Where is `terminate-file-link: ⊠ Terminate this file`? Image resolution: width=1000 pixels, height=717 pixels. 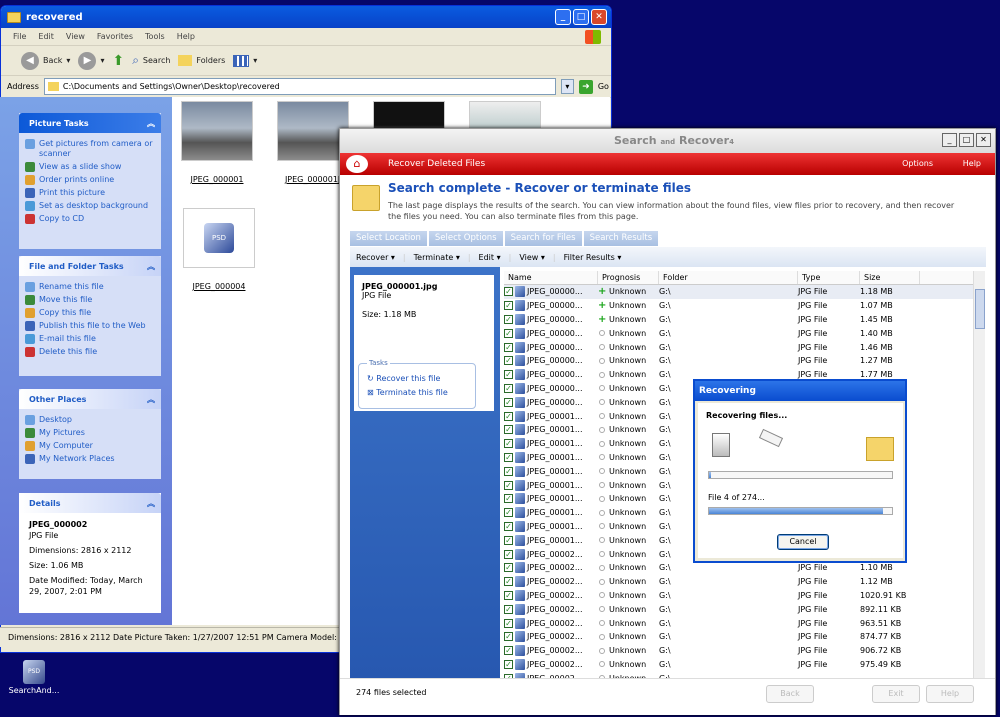
terminate-file-link: ⊠ Terminate this file is located at coordinates (421, 392).